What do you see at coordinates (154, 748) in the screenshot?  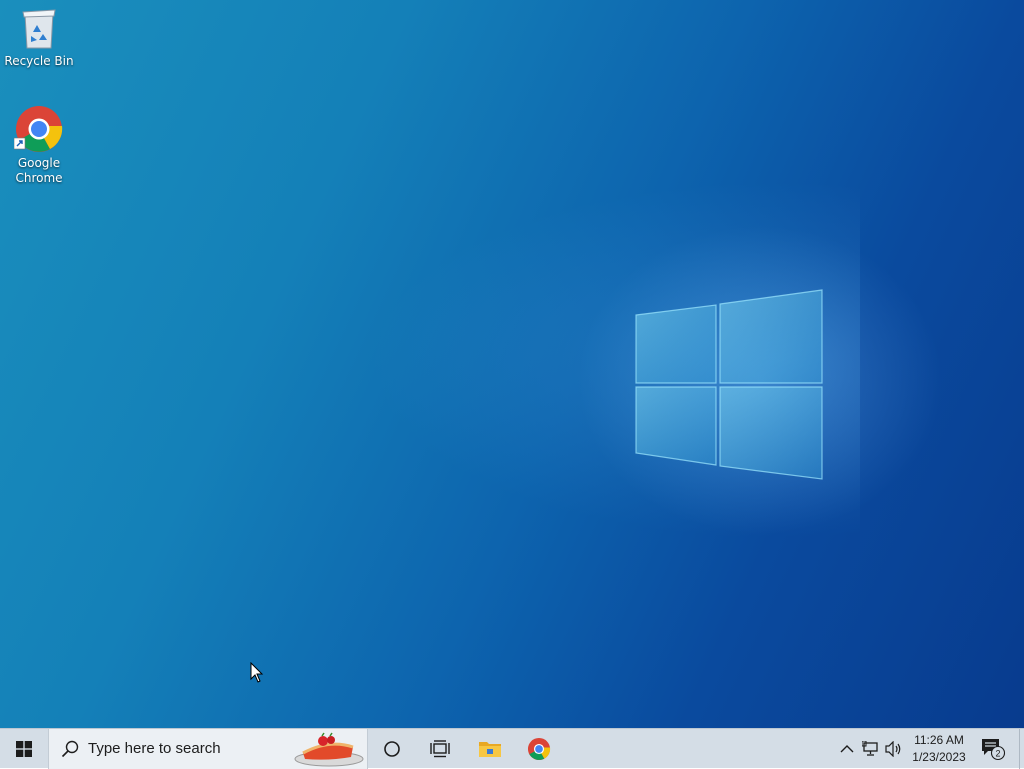 I see `search-placeholder: Type here to search` at bounding box center [154, 748].